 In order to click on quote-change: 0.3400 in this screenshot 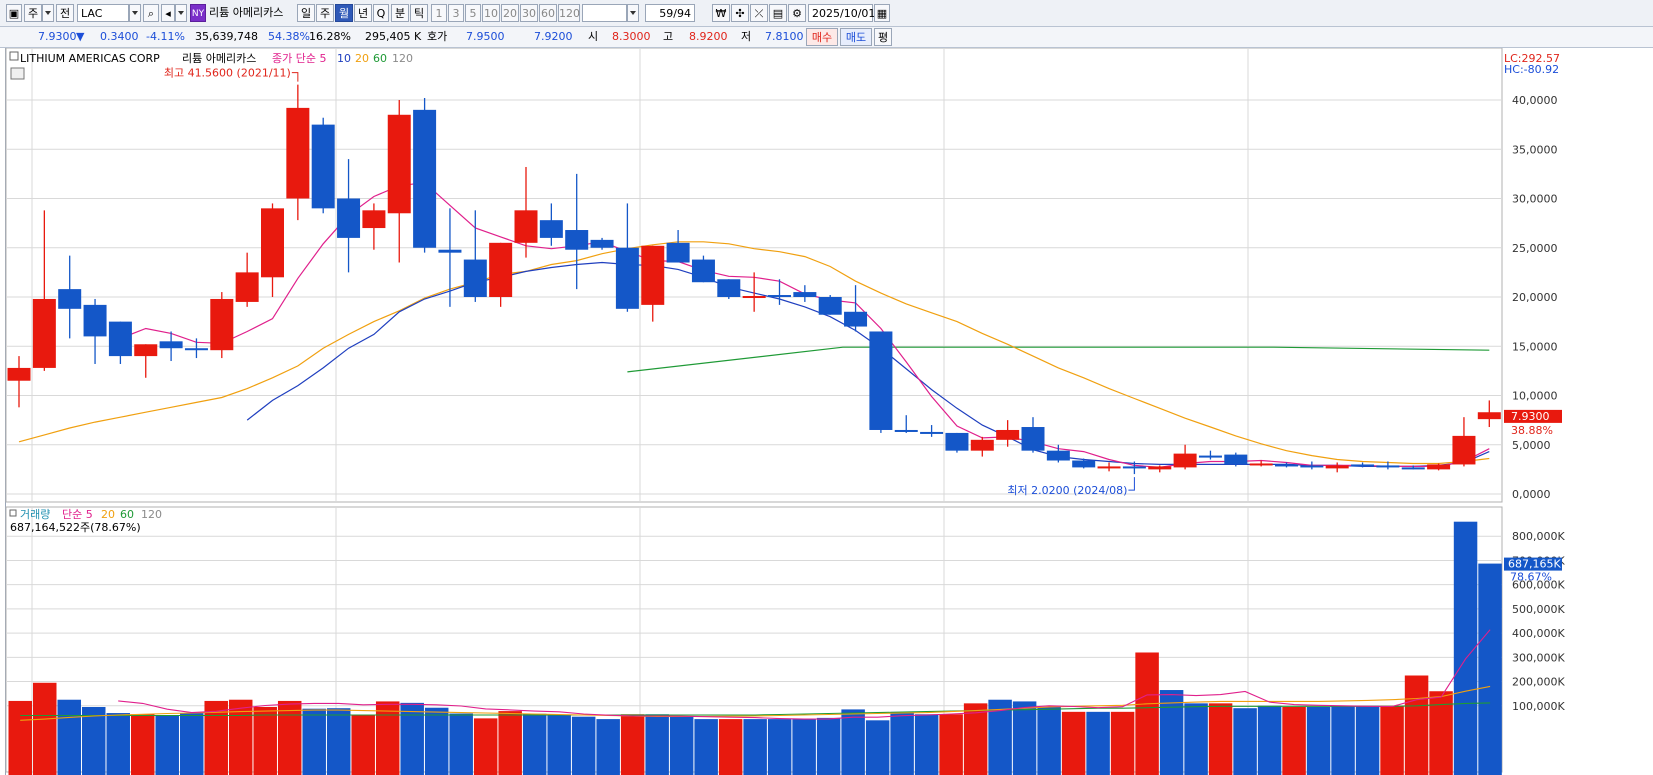, I will do `click(119, 36)`.